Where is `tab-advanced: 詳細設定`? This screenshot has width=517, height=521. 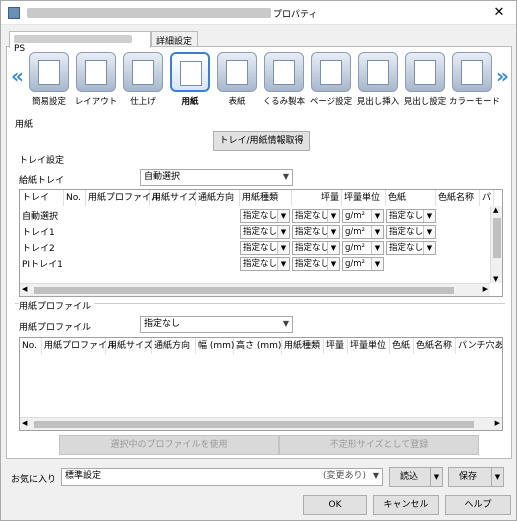 tab-advanced: 詳細設定 is located at coordinates (174, 39).